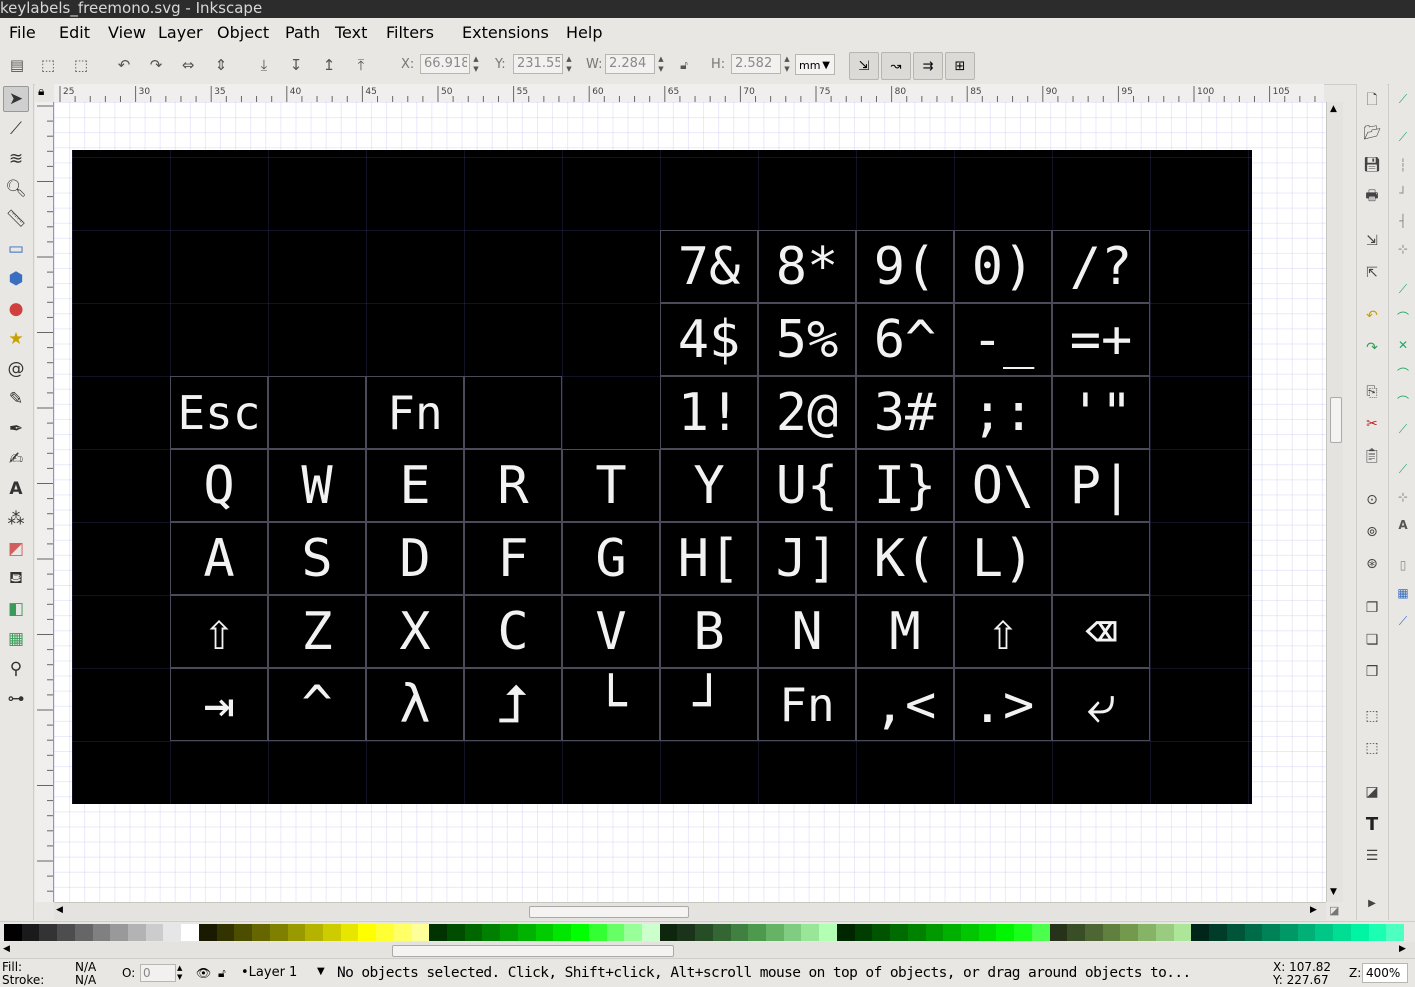 The width and height of the screenshot is (1415, 987). I want to click on flip-vertical-icon: ⇕, so click(221, 65).